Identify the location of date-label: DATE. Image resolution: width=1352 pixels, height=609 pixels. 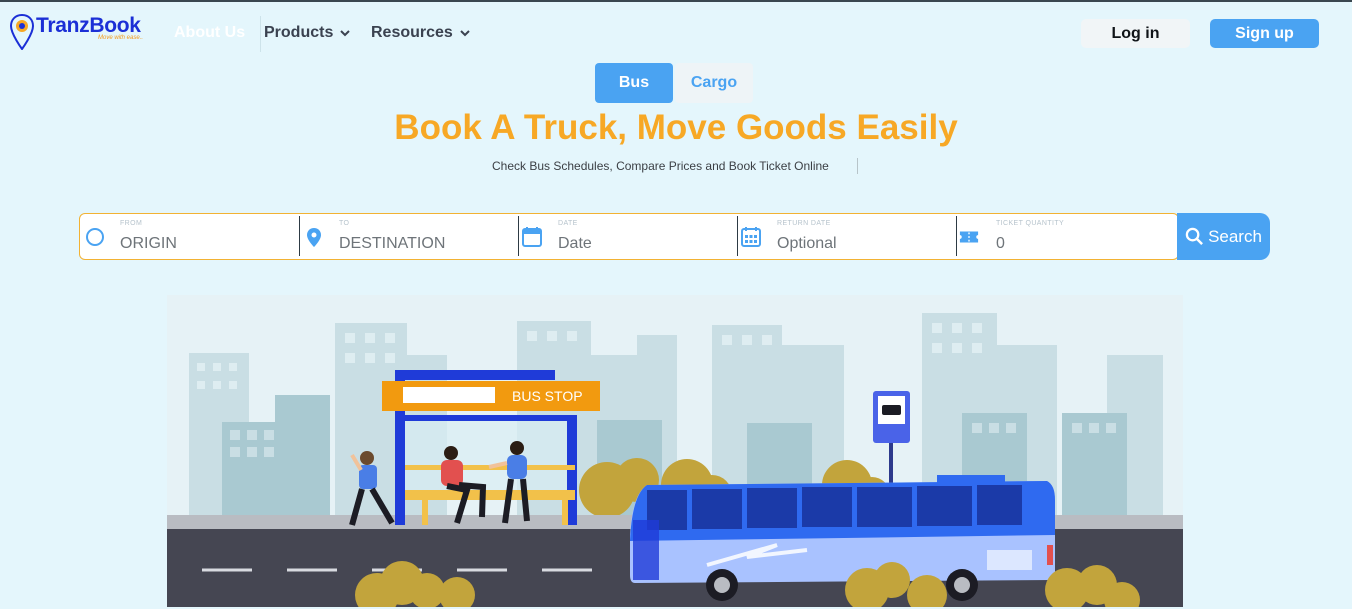
(568, 223).